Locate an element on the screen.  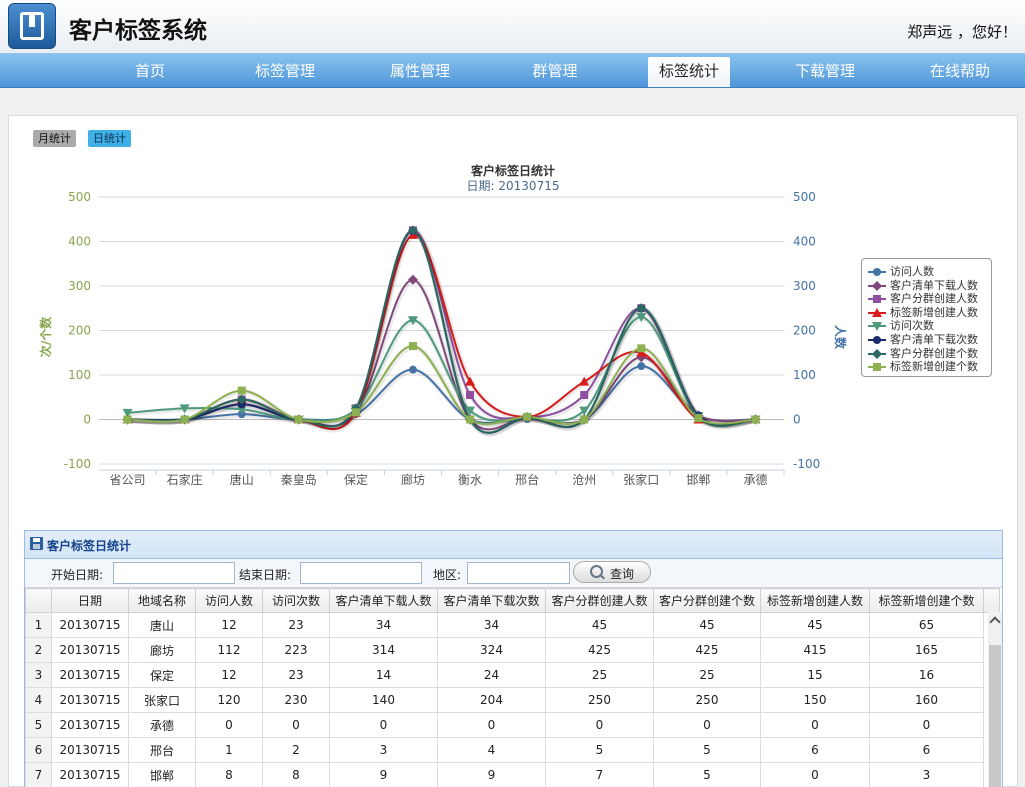
table-cell: 140 is located at coordinates (383, 700).